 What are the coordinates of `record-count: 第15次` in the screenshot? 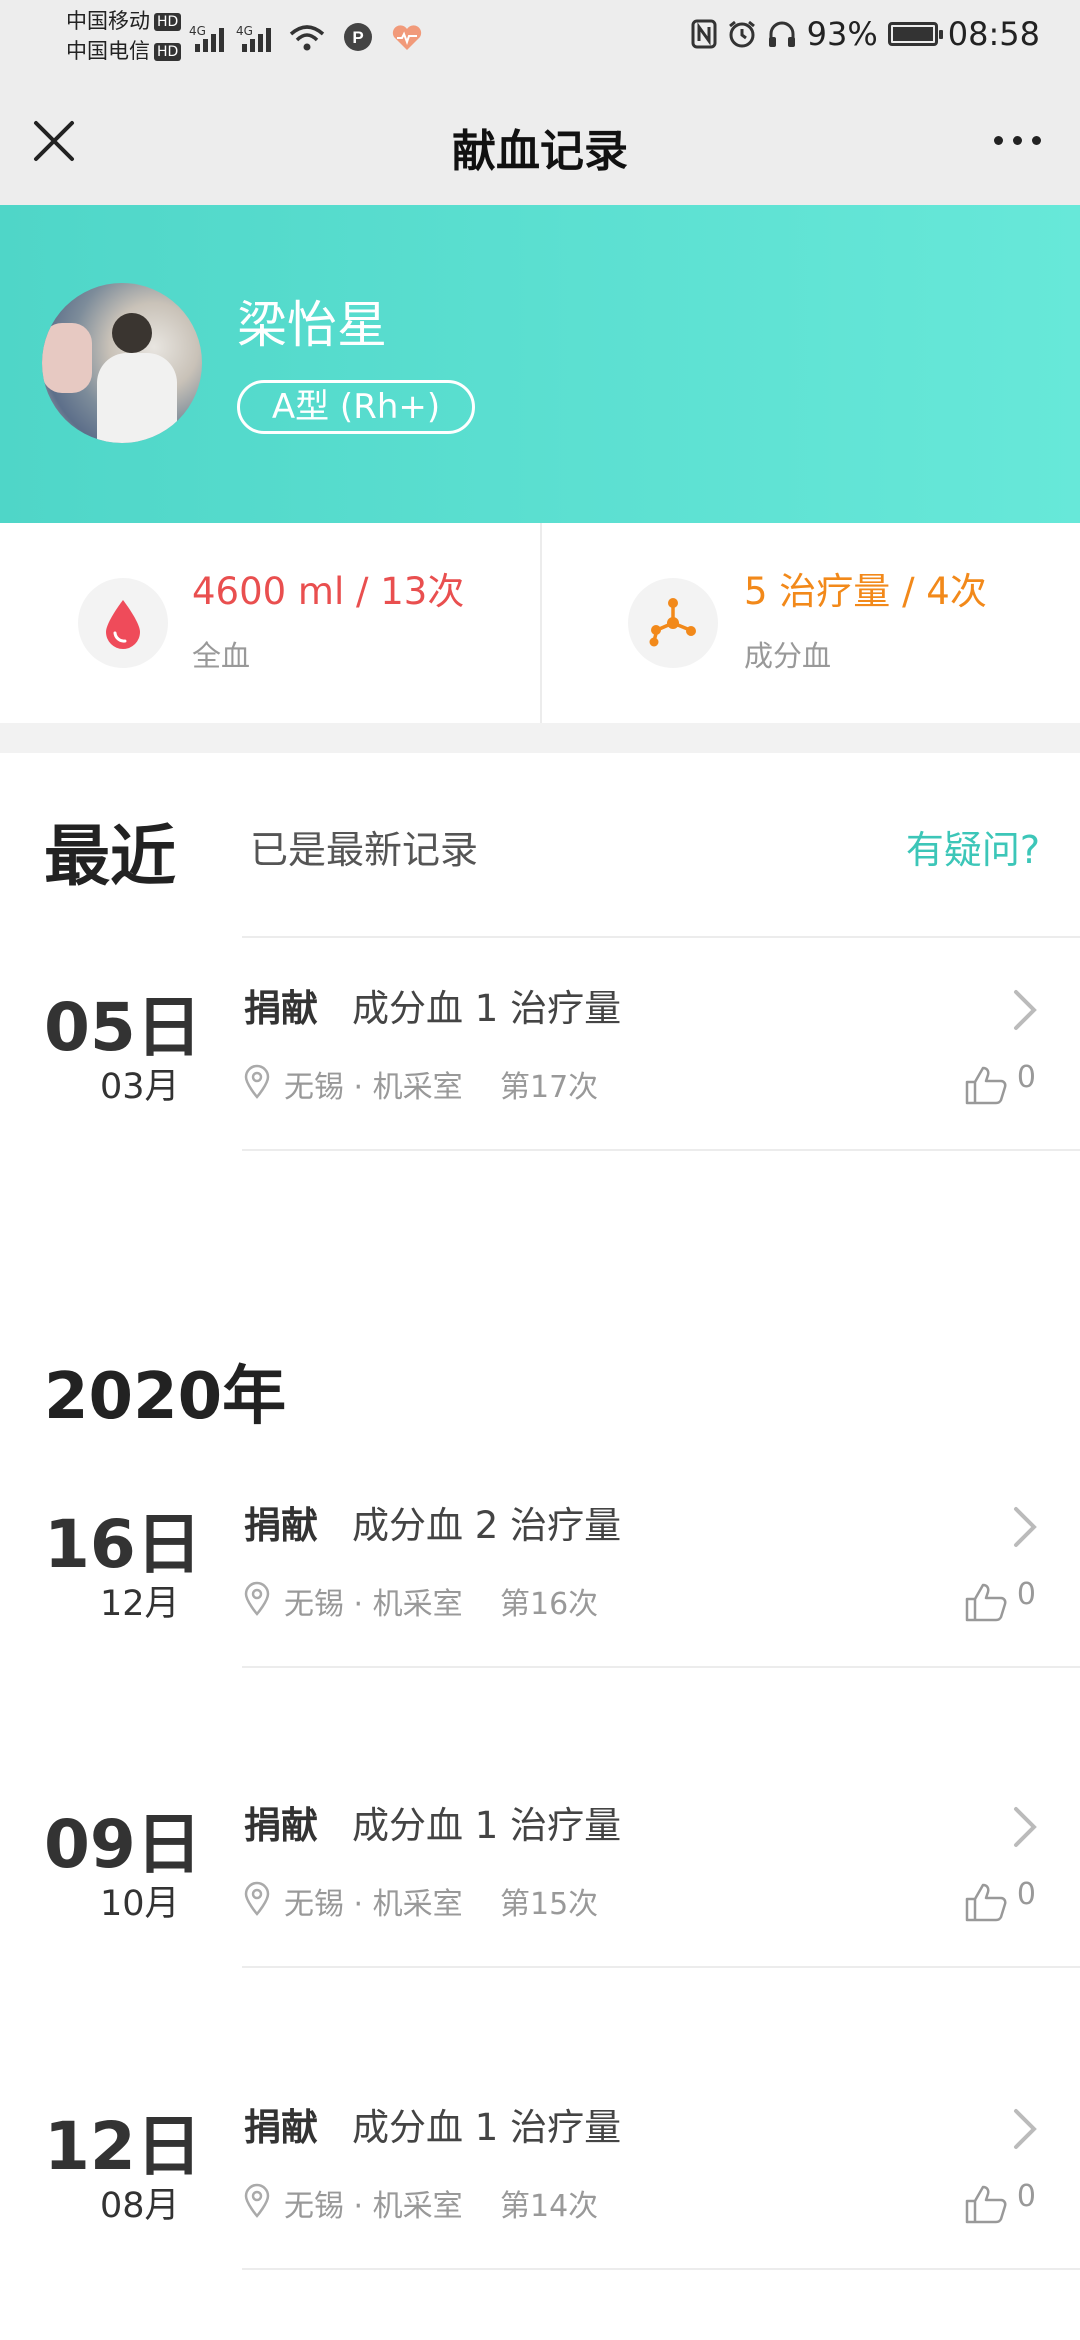 It's located at (549, 1904).